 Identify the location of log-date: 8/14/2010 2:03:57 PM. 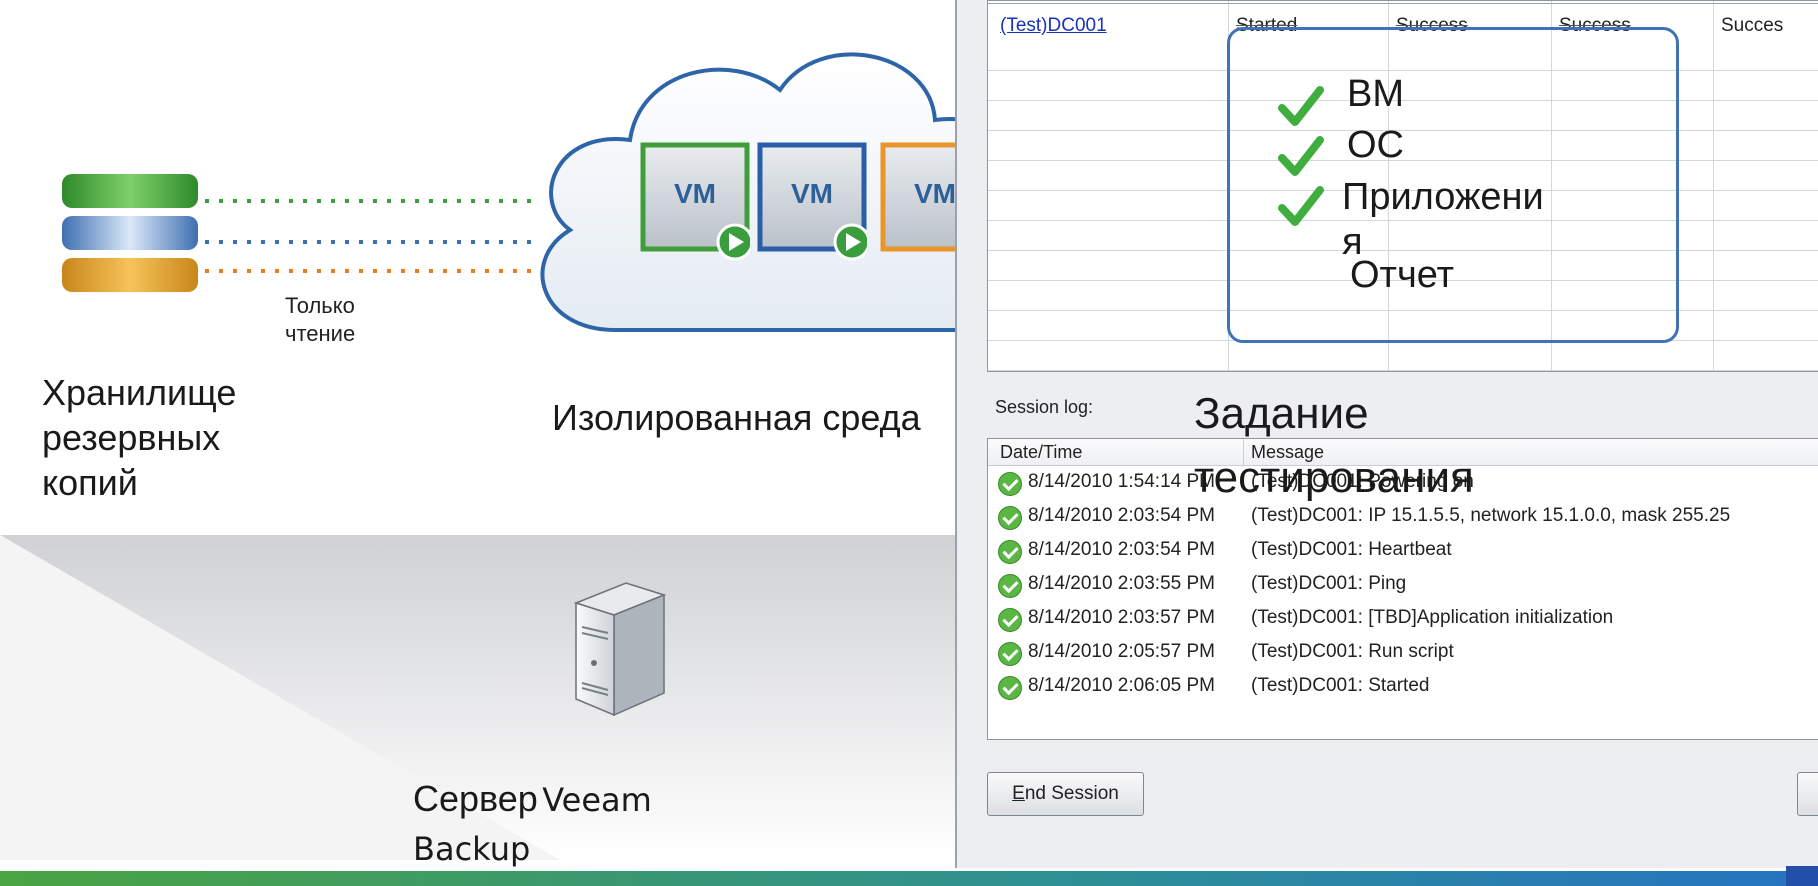
(1121, 617).